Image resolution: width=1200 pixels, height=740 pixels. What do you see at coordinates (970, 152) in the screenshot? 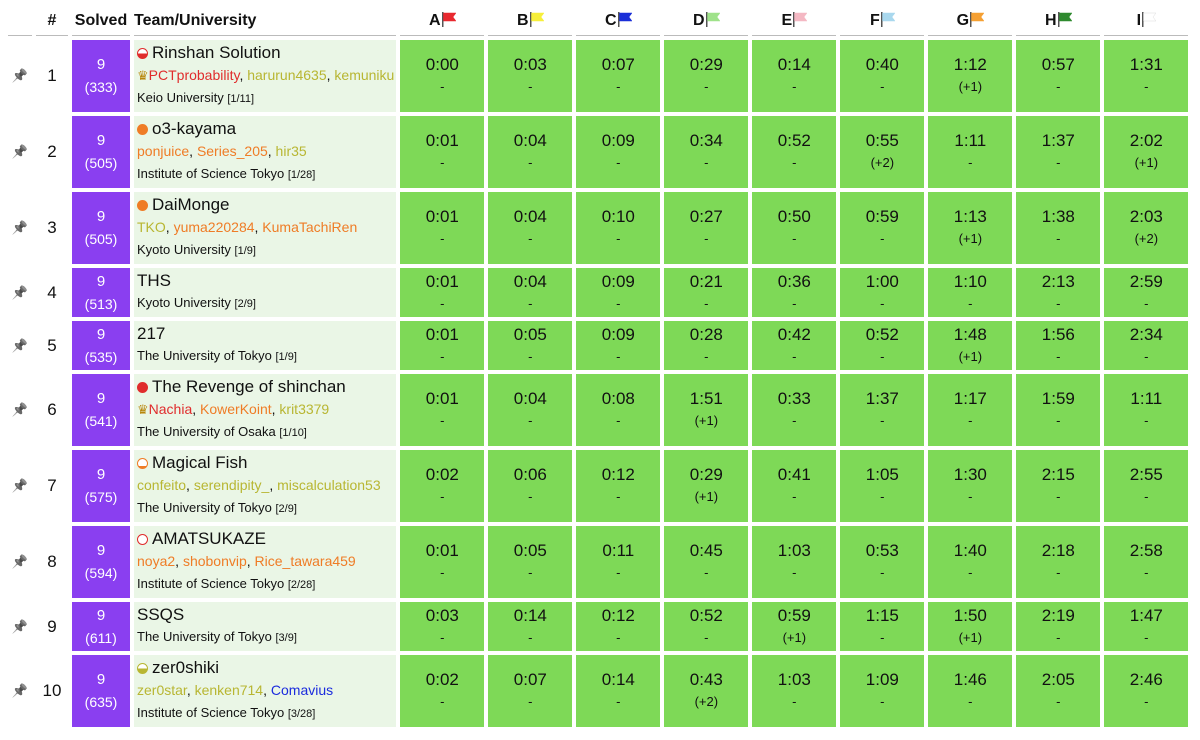
I see `problem-cell-g: 1:11 -` at bounding box center [970, 152].